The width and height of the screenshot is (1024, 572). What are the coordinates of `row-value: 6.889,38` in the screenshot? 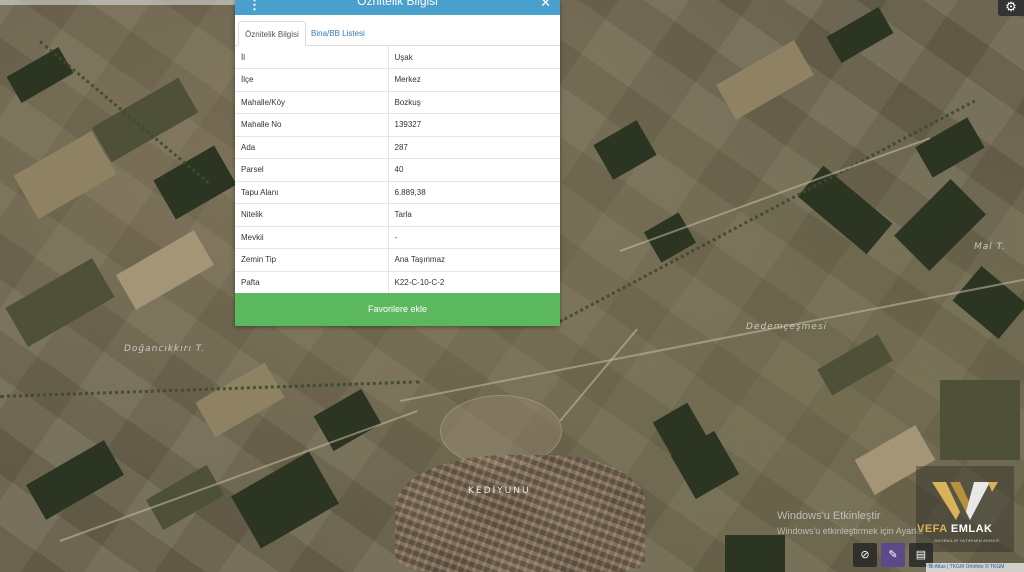 It's located at (474, 192).